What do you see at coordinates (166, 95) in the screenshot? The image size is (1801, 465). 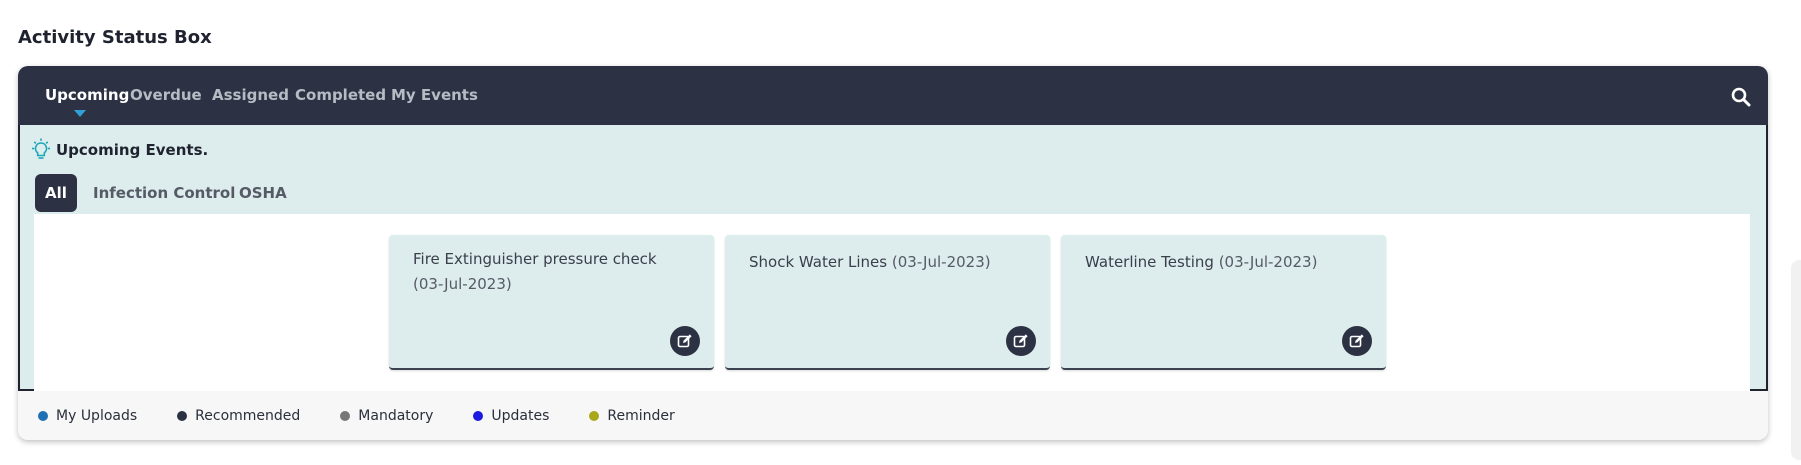 I see `tab-overdue: Overdue` at bounding box center [166, 95].